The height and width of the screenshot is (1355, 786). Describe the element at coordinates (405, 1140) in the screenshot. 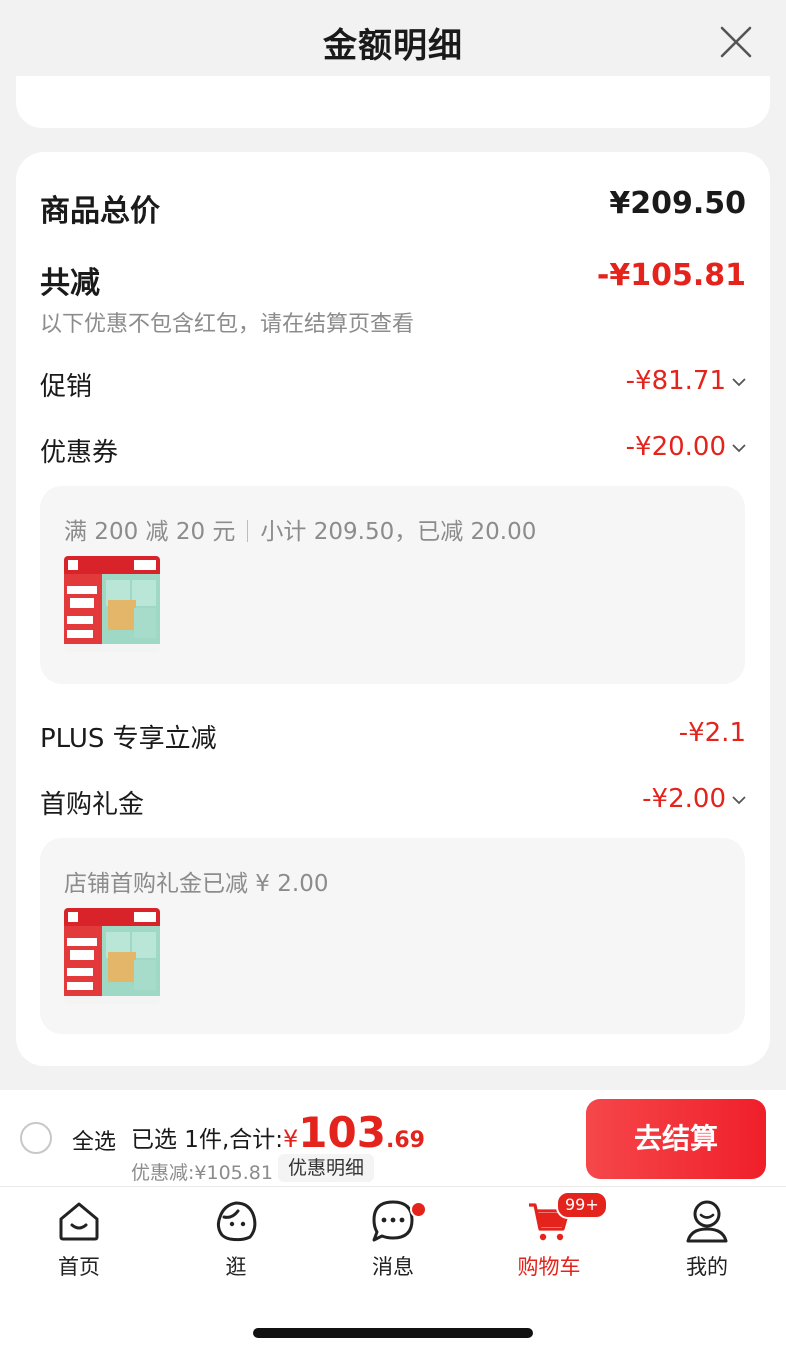

I see `total-decimal: .69` at that location.